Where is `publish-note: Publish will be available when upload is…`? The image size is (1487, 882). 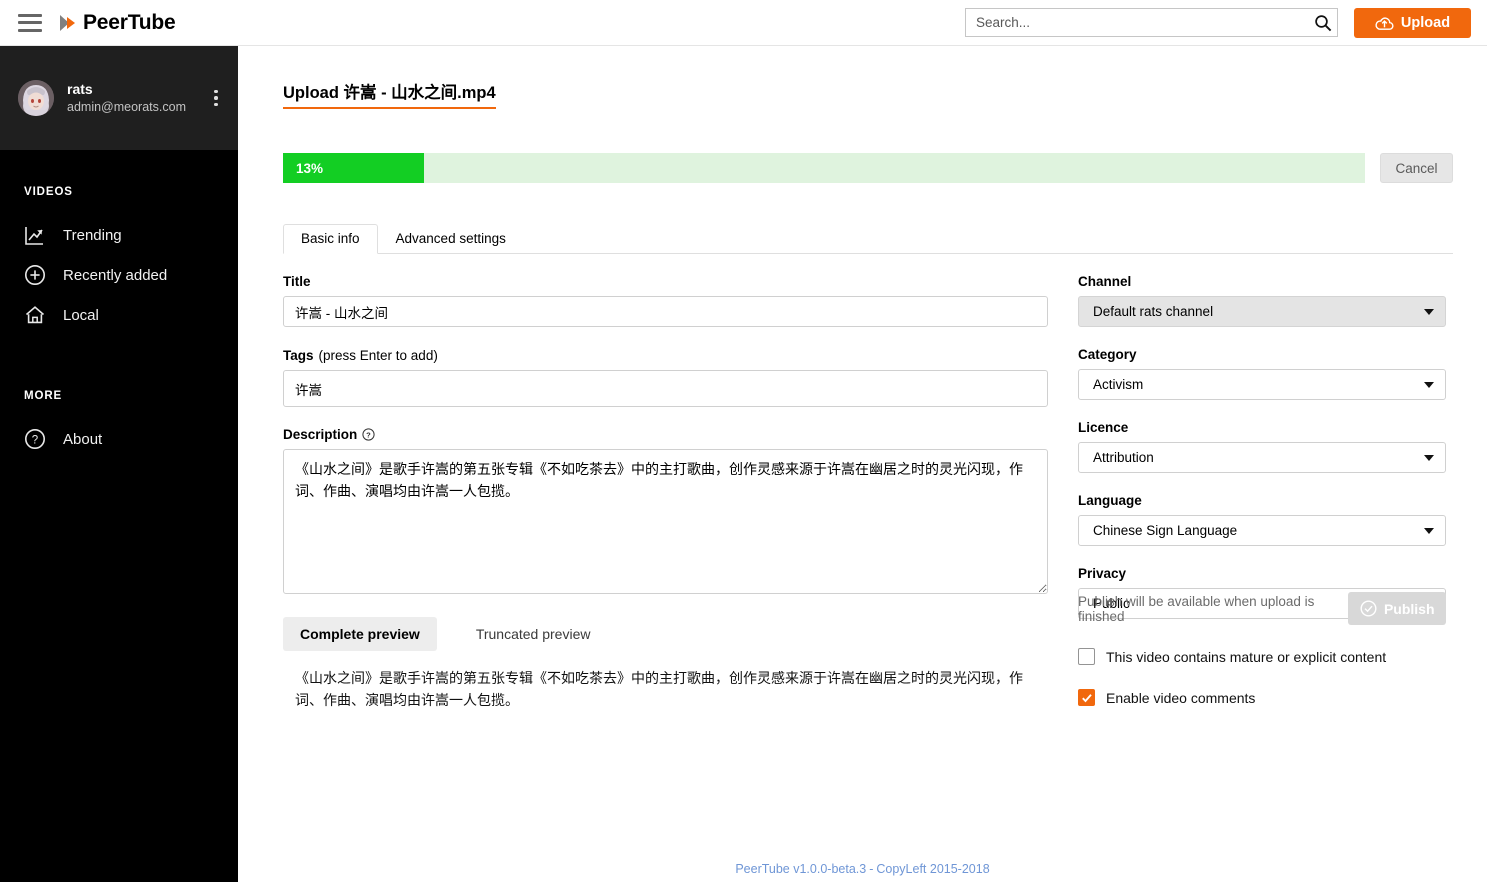
publish-note: Publish will be available when upload is… is located at coordinates (1196, 608).